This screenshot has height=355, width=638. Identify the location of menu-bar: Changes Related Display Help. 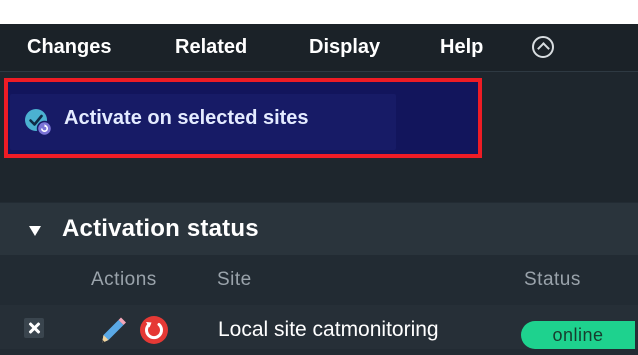
(319, 48).